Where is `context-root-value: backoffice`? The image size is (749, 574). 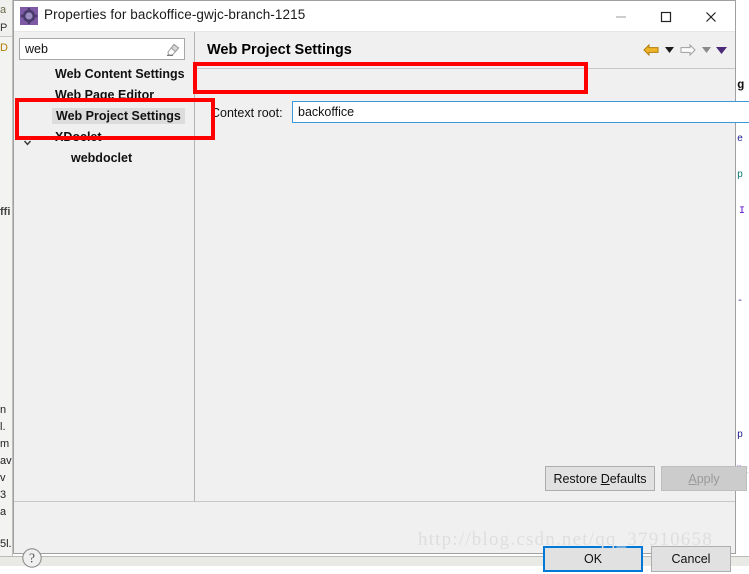
context-root-value: backoffice is located at coordinates (326, 112).